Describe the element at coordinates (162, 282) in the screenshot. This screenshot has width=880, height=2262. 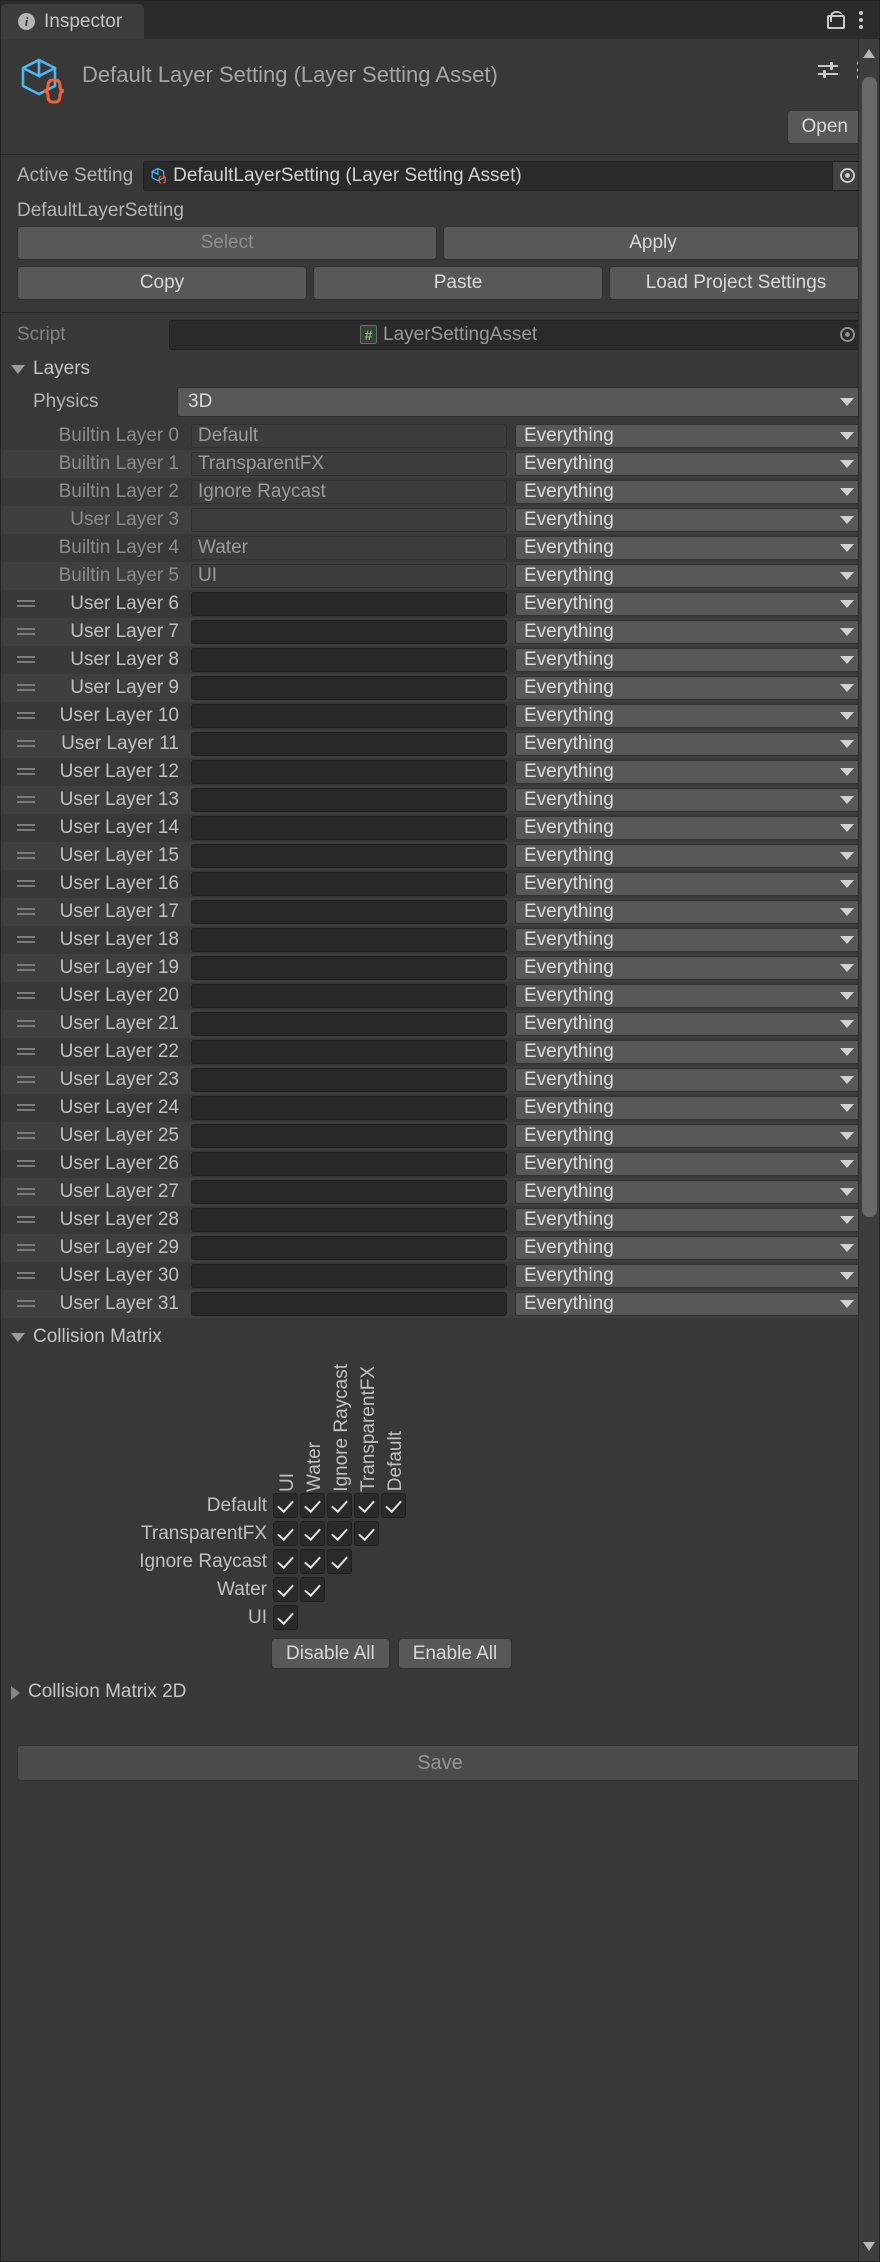
I see `copy-button: Copy` at that location.